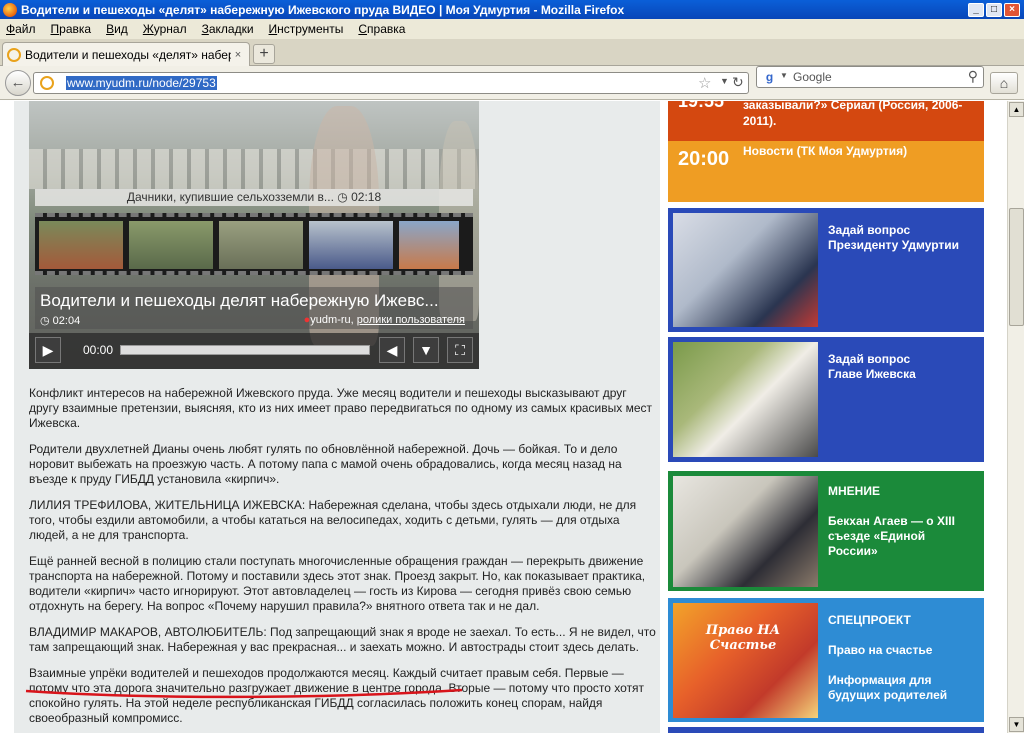 The image size is (1024, 733). What do you see at coordinates (228, 29) in the screenshot?
I see `menu-bookmarks: Закладки` at bounding box center [228, 29].